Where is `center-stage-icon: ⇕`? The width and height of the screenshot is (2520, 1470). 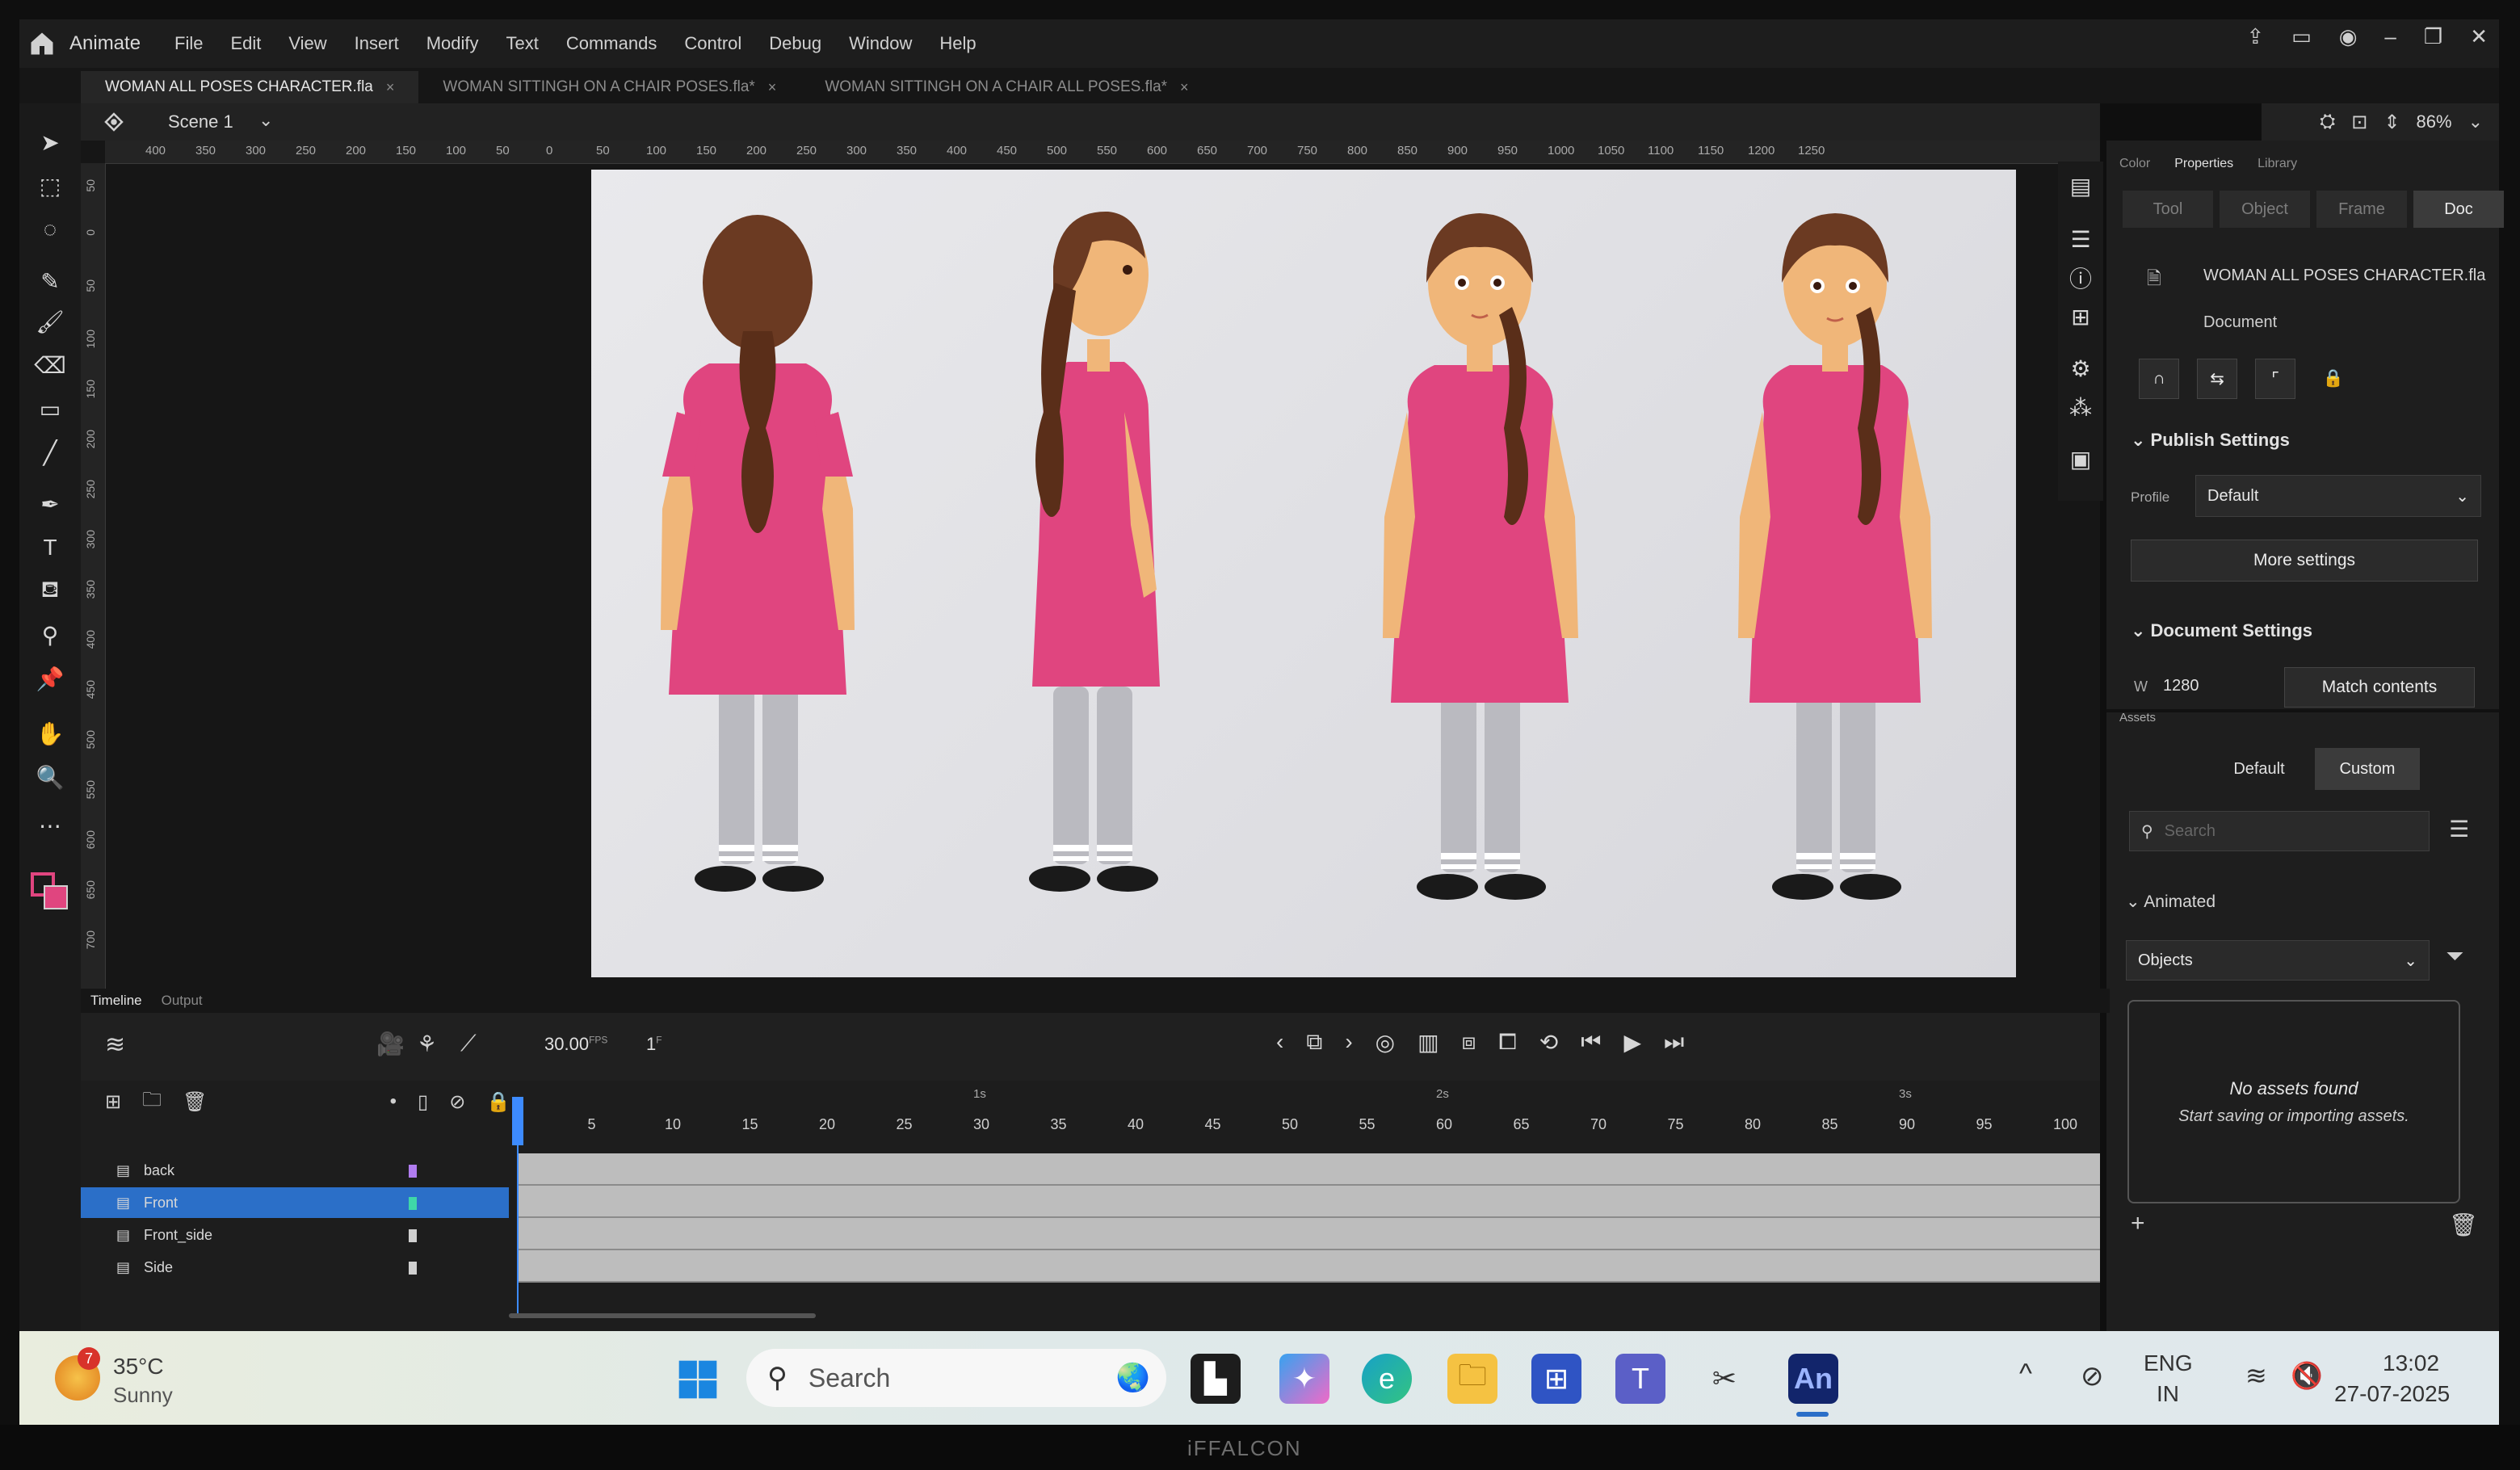 center-stage-icon: ⇕ is located at coordinates (2392, 123).